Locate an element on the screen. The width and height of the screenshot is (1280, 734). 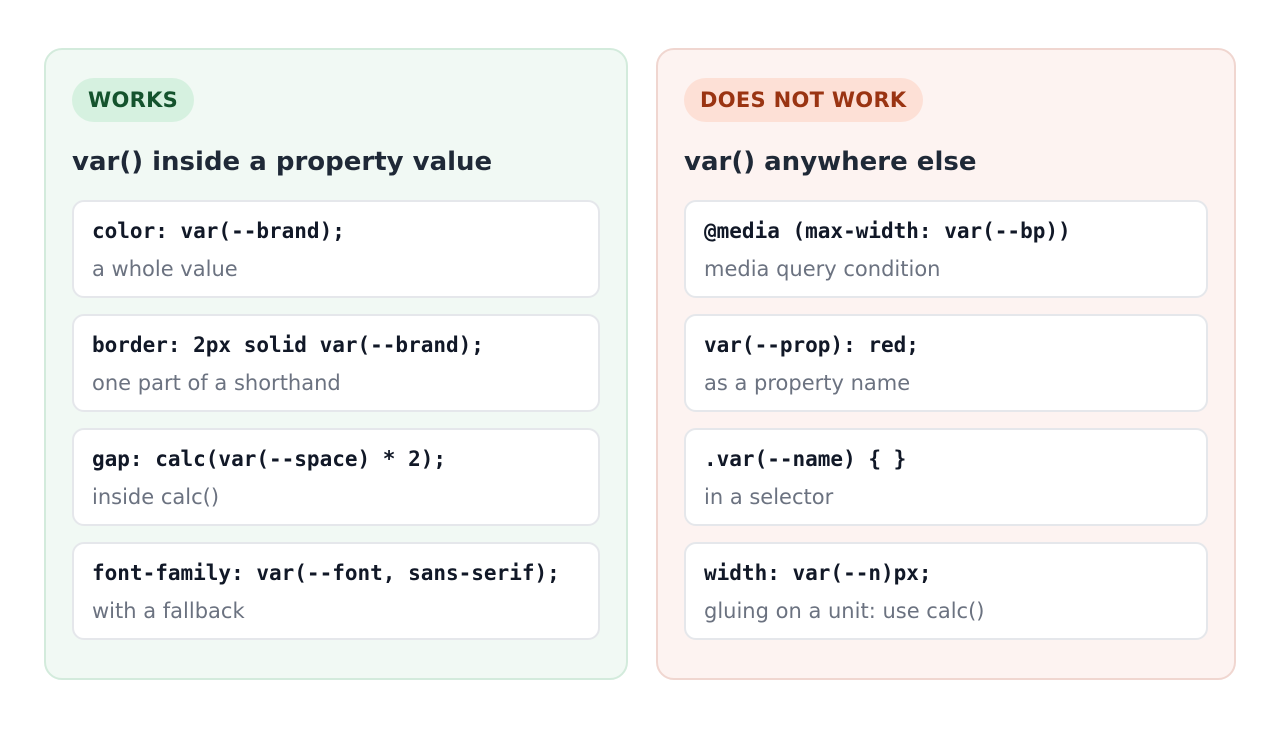
example-description: one part of a shorthand is located at coordinates (216, 383).